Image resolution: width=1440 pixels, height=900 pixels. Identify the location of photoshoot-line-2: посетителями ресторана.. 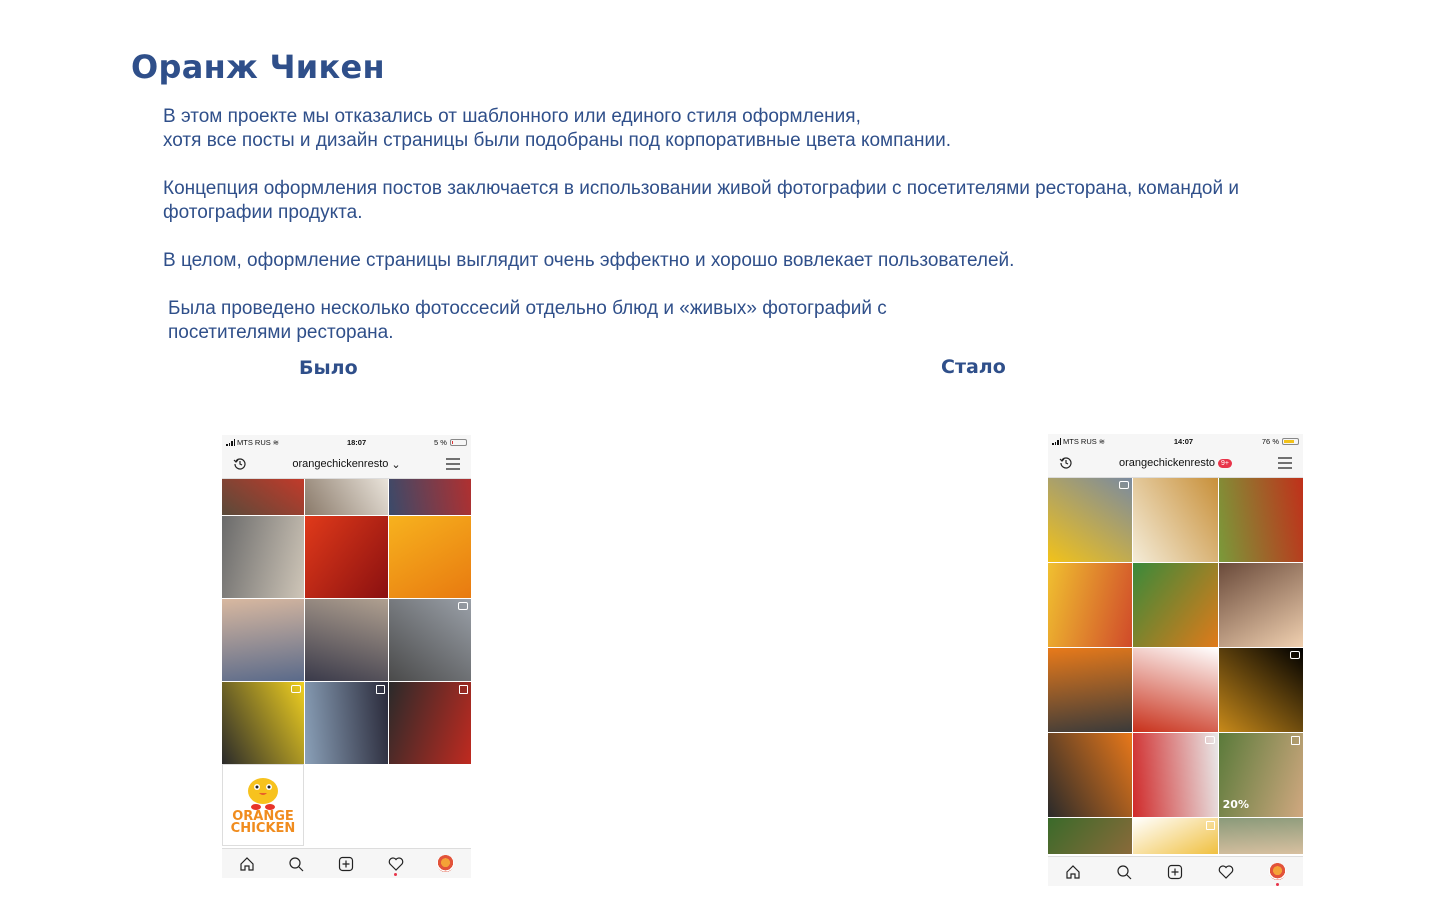
(281, 332).